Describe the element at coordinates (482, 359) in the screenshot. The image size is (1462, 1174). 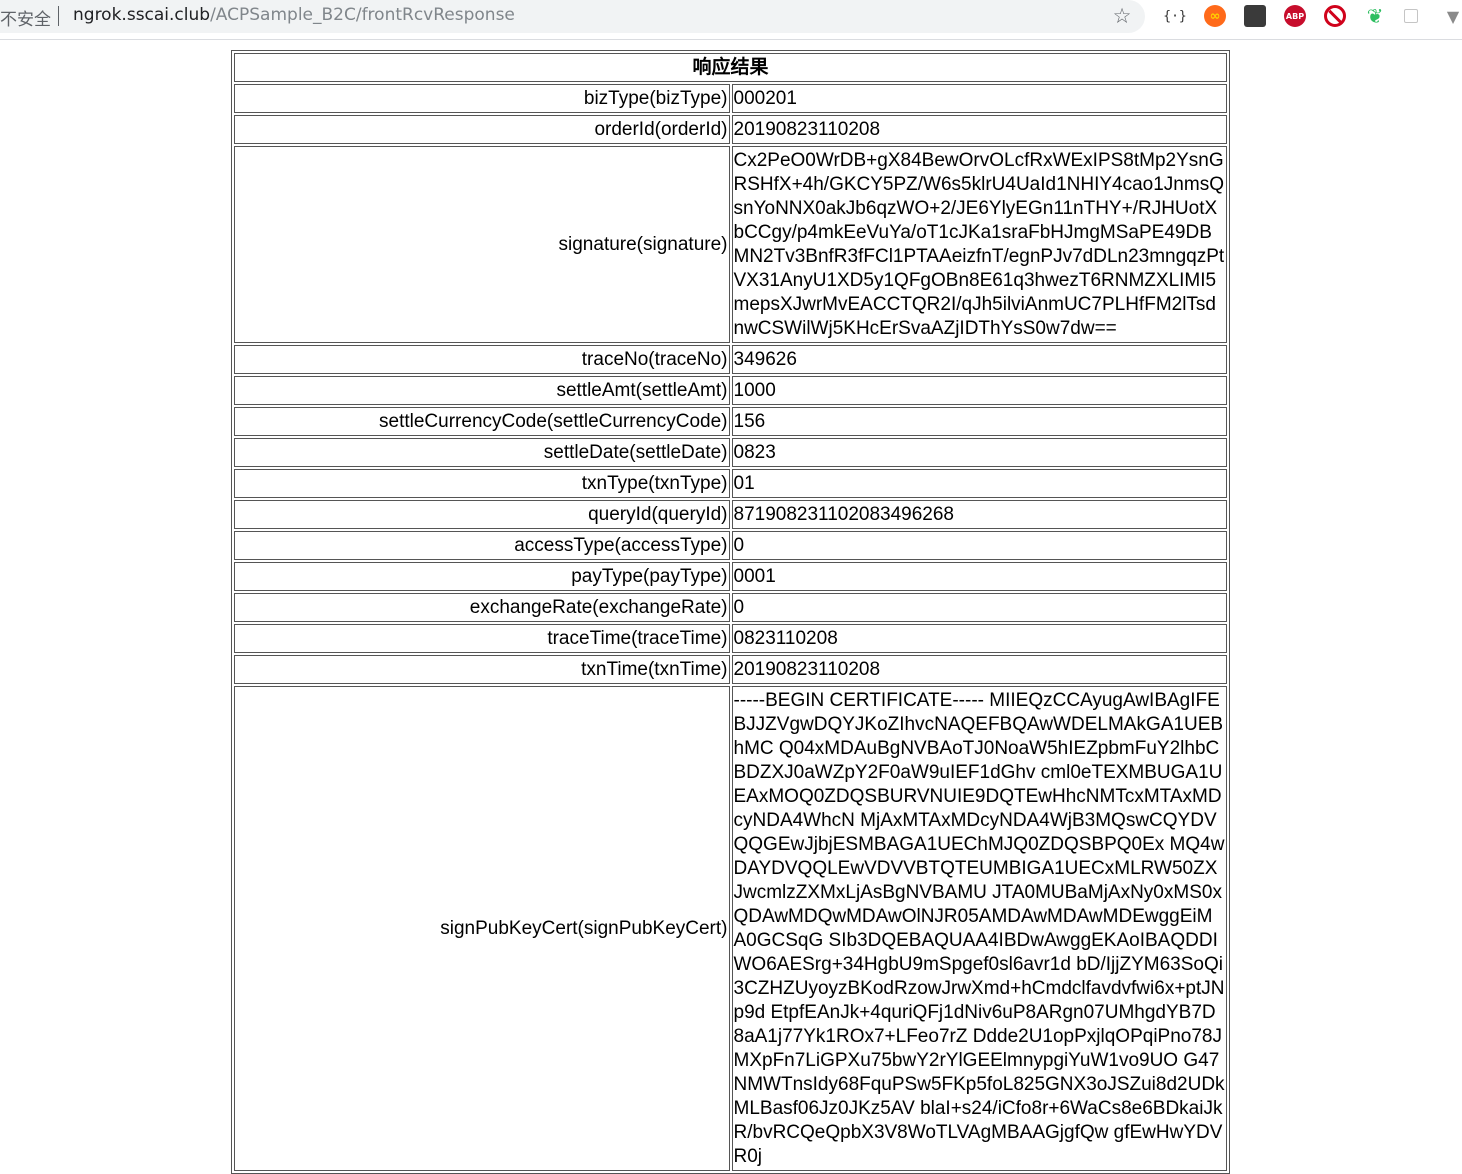
I see `field-name: traceNo(traceNo)` at that location.